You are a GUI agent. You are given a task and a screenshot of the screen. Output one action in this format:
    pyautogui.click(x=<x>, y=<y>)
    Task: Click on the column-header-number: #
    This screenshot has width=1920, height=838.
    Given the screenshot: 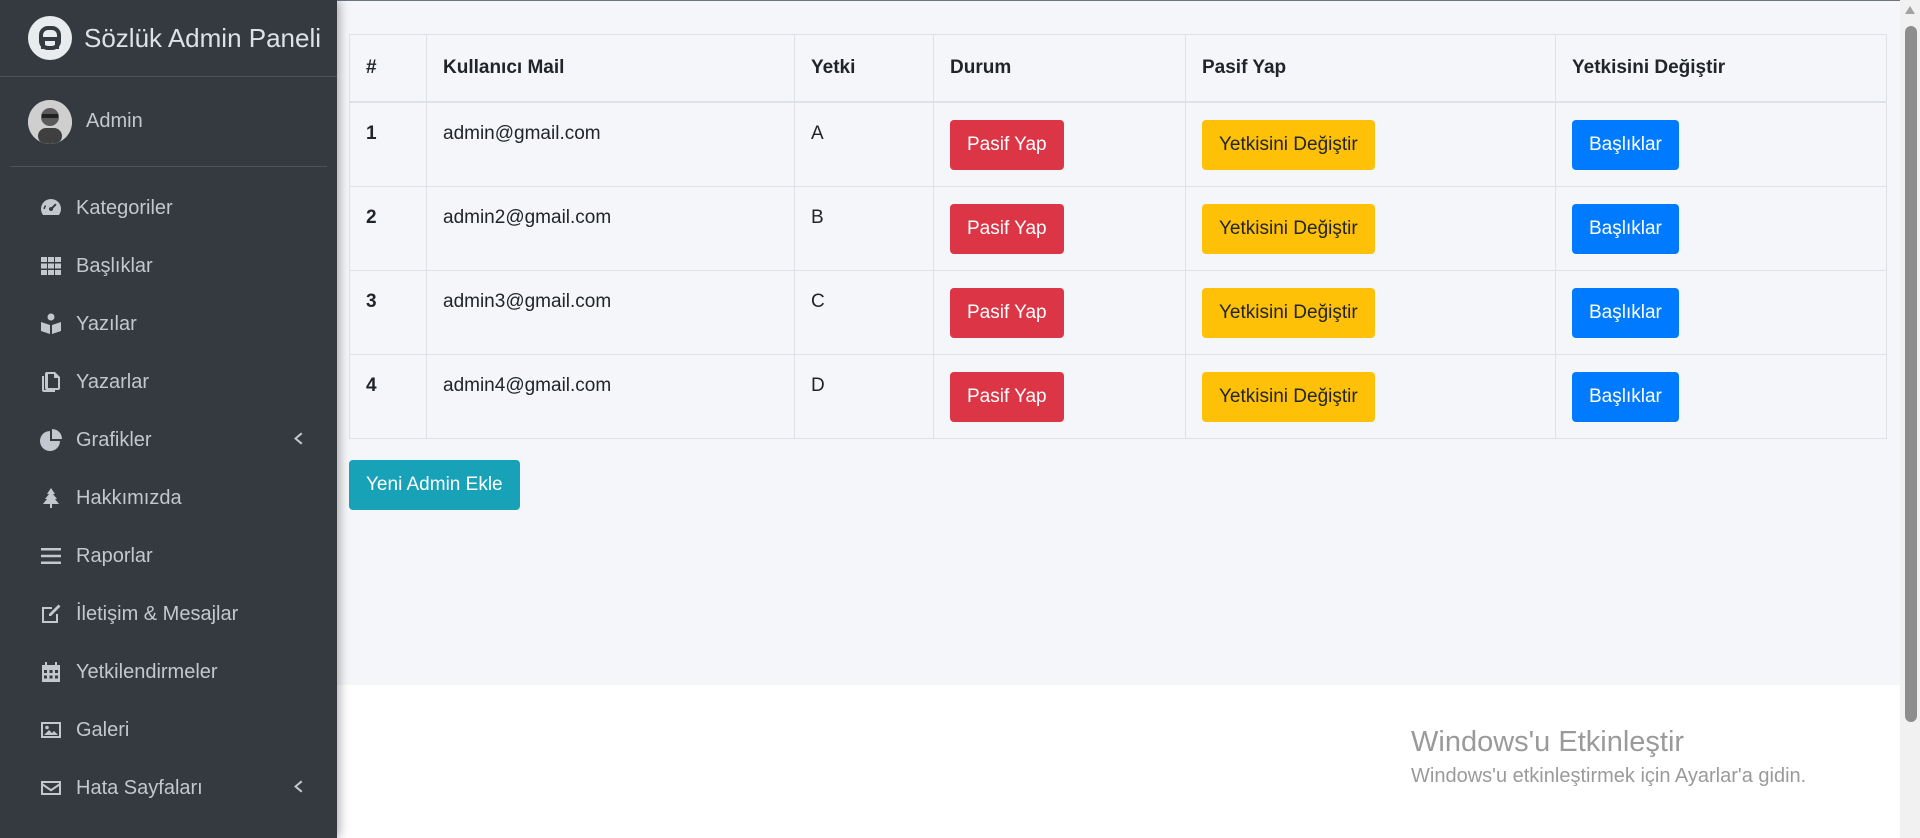 What is the action you would take?
    pyautogui.click(x=388, y=68)
    